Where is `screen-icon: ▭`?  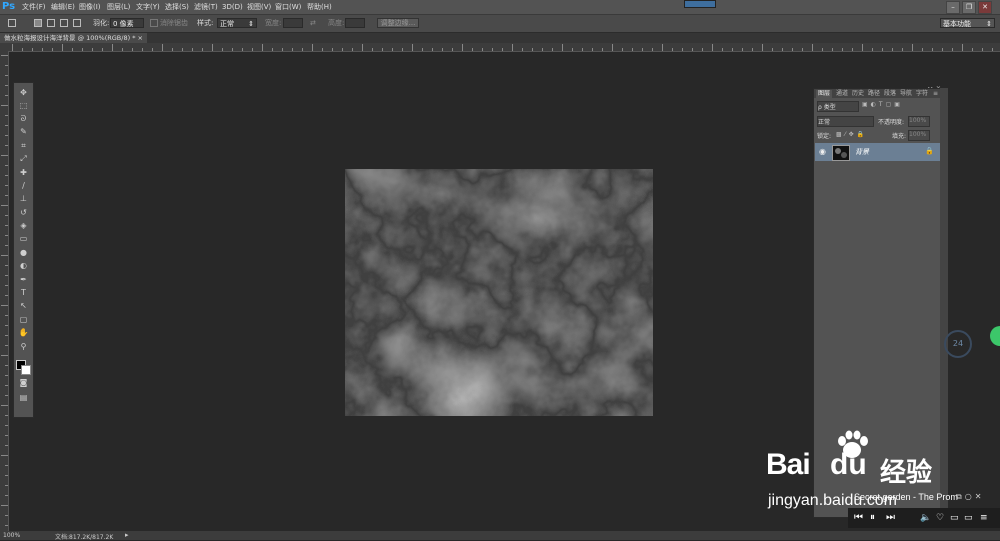 screen-icon: ▭ is located at coordinates (968, 518).